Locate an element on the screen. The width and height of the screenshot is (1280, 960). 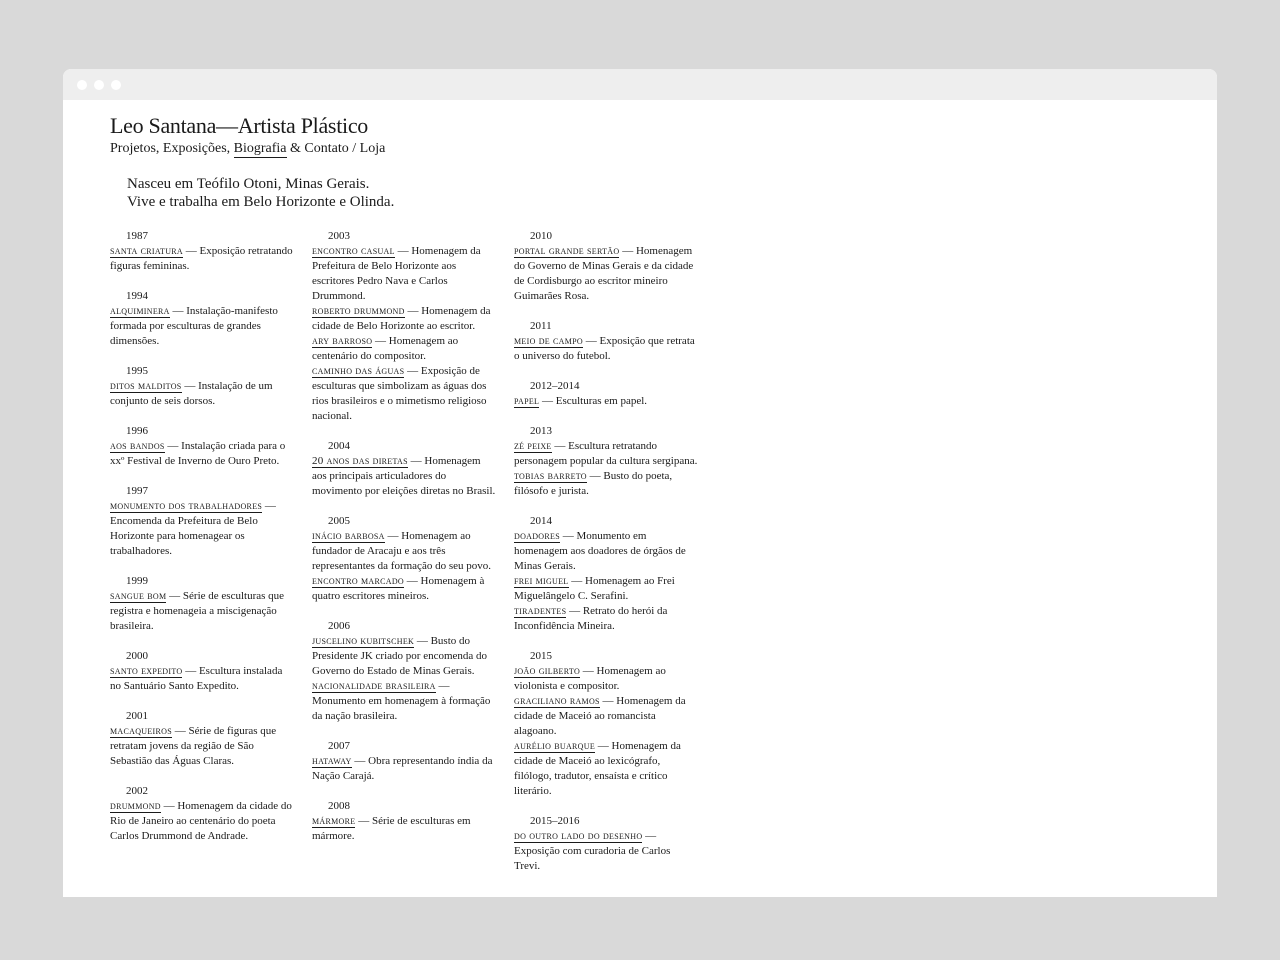
entry-year: 1997 is located at coordinates (137, 491).